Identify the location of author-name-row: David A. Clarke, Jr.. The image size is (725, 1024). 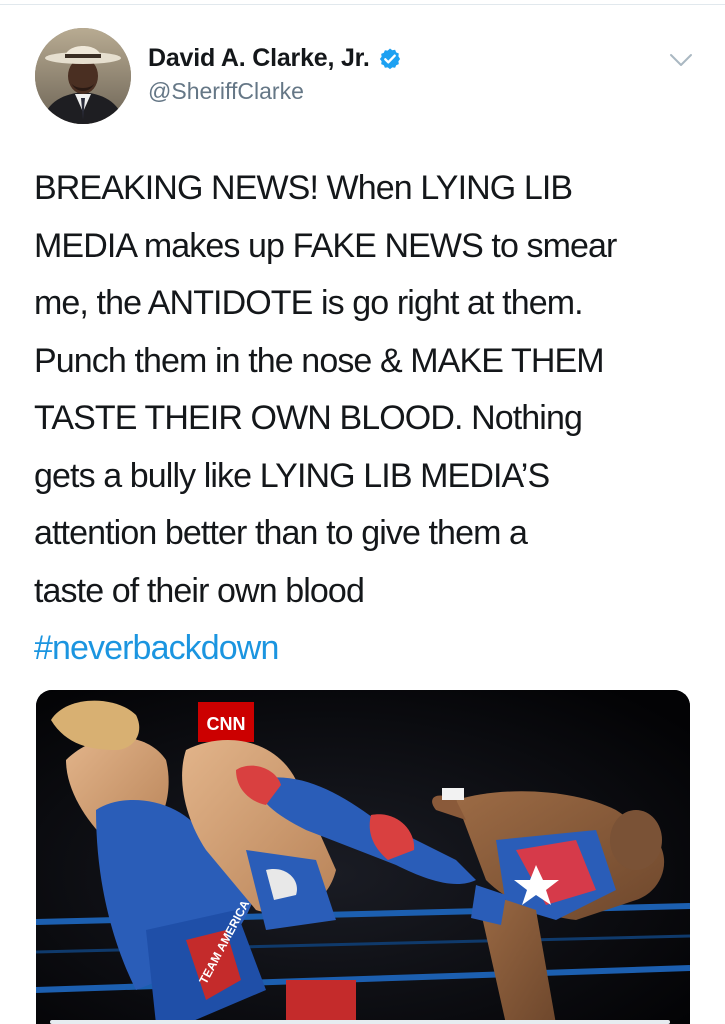
(275, 58).